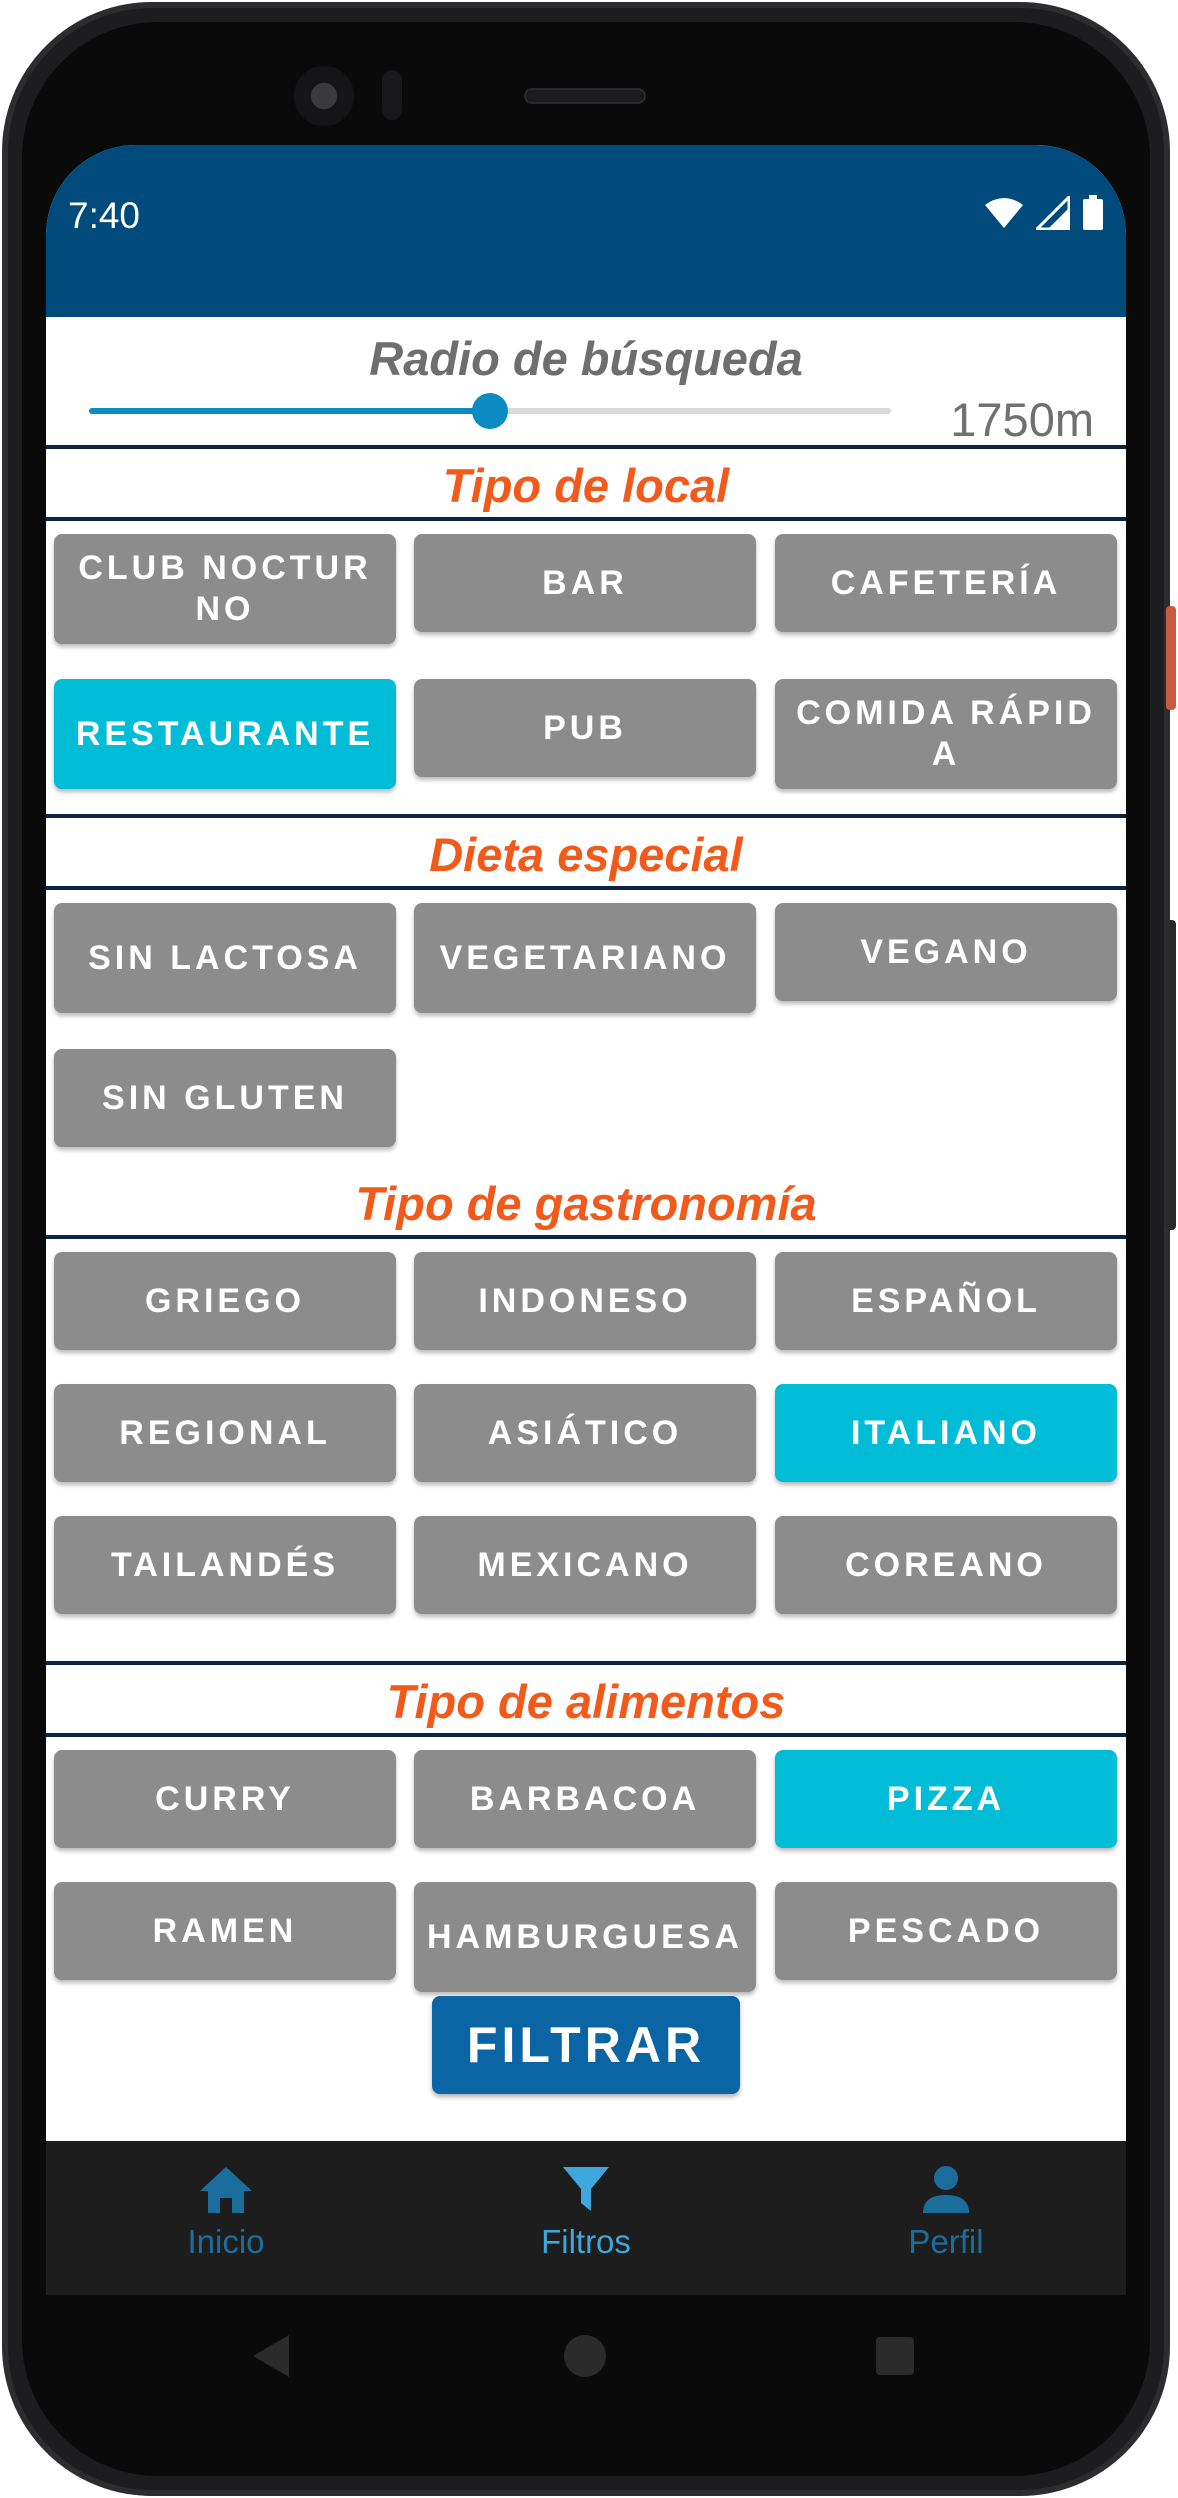 The height and width of the screenshot is (2498, 1178). What do you see at coordinates (585, 1301) in the screenshot?
I see `chip-gastronomia-1: INDONESO` at bounding box center [585, 1301].